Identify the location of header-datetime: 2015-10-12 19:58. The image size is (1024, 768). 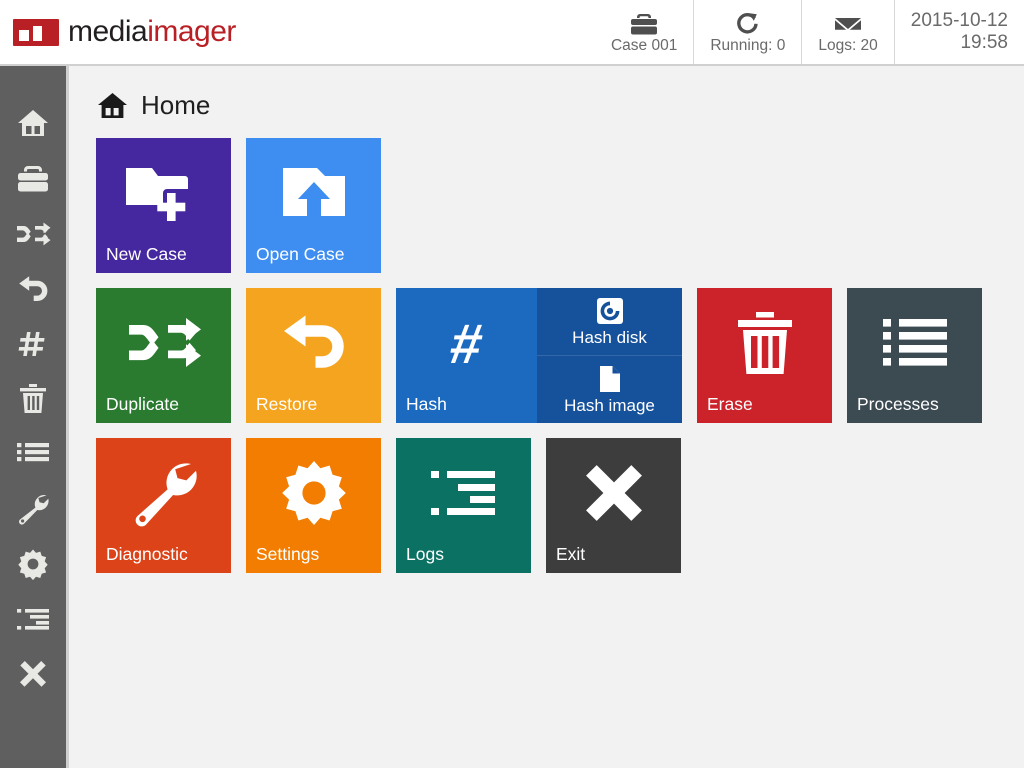
(951, 32).